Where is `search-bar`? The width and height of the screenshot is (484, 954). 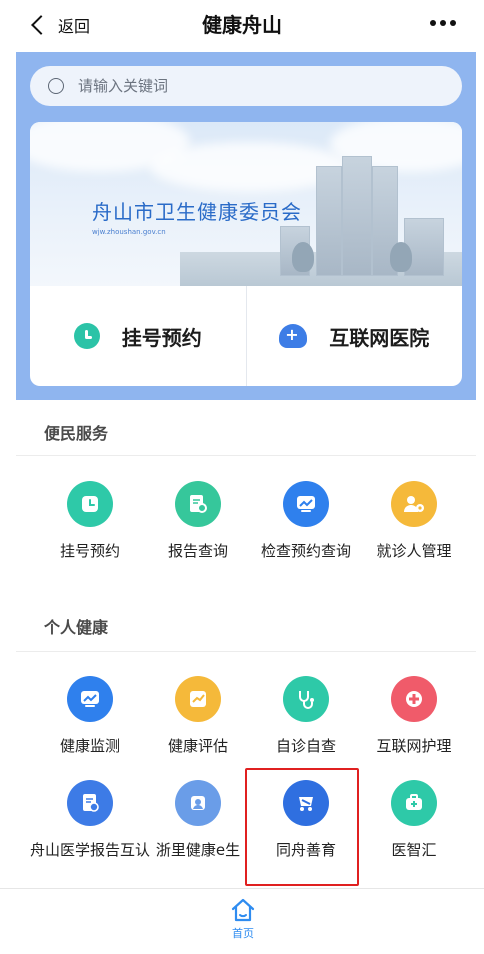
search-bar is located at coordinates (246, 86).